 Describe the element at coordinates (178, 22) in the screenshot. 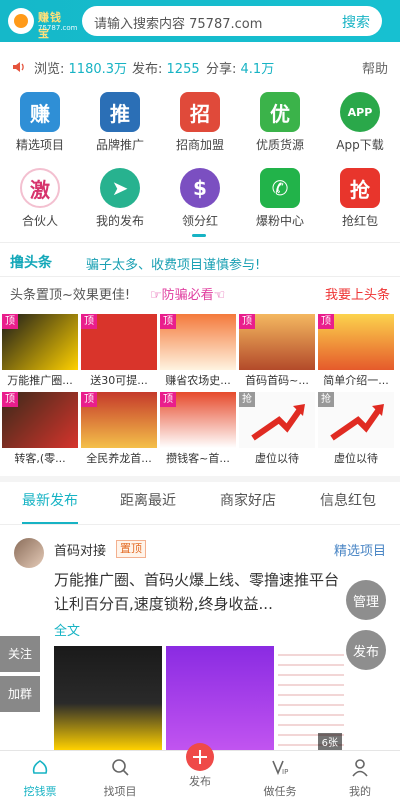

I see `search-input: 请输入搜索内容 75787.com` at that location.